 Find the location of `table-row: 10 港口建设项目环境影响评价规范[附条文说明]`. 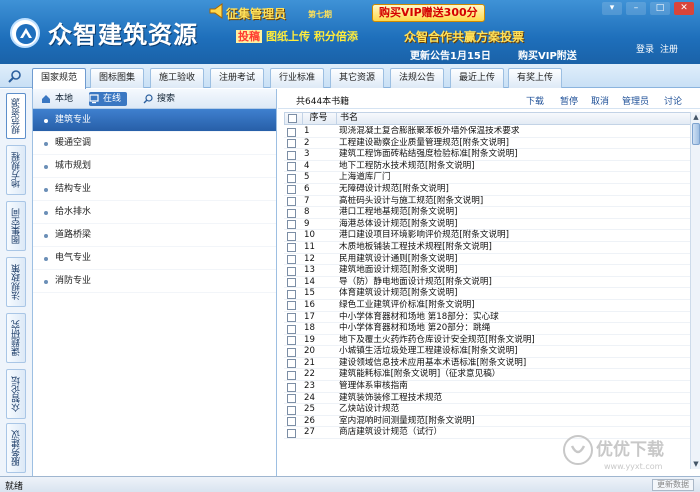

table-row: 10 港口建设项目环境影响评价规范[附条文说明] is located at coordinates (488, 236).